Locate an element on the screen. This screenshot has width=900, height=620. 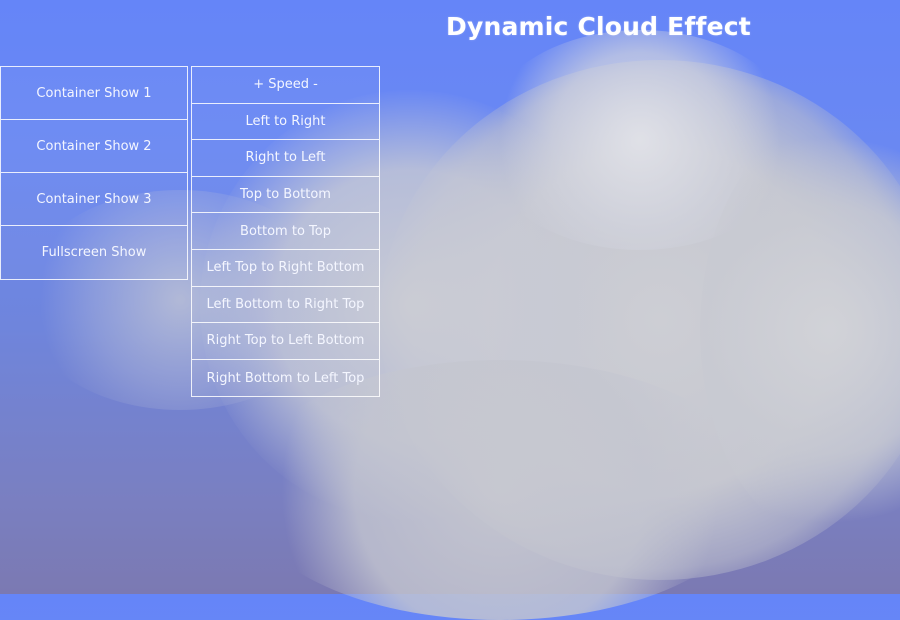
fullscreen-show-button: Fullscreen Show is located at coordinates (94, 252).